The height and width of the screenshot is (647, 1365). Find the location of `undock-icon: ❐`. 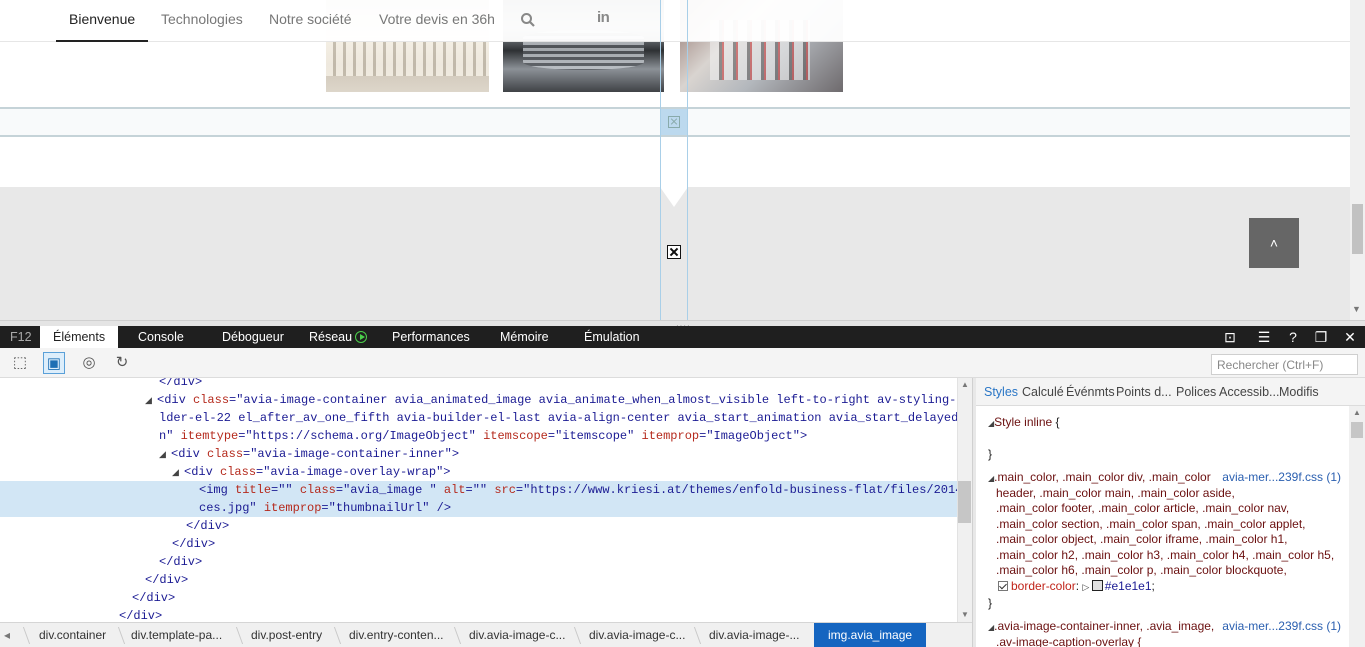

undock-icon: ❐ is located at coordinates (1321, 337).